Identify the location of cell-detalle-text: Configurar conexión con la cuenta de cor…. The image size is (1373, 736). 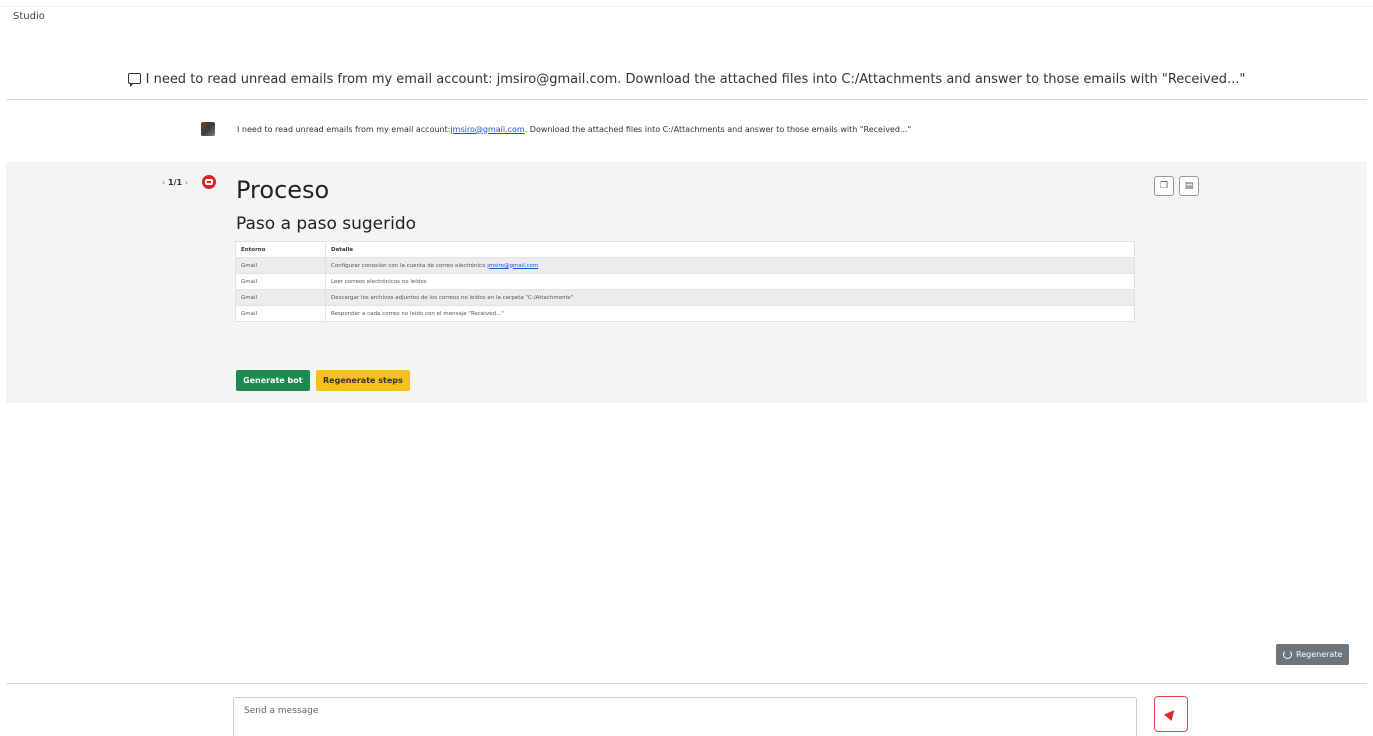
(409, 265).